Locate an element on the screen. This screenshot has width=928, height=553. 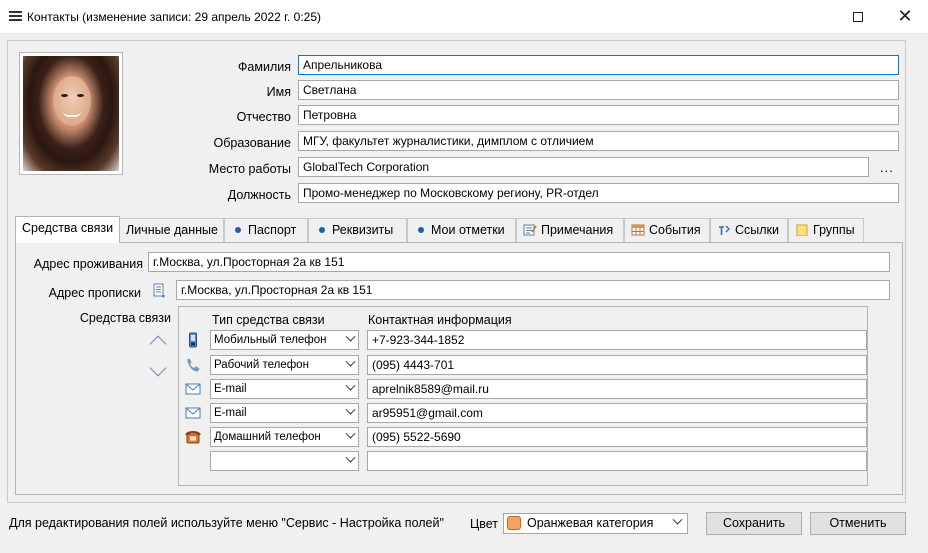
patronymic-field: Петровна is located at coordinates (598, 115).